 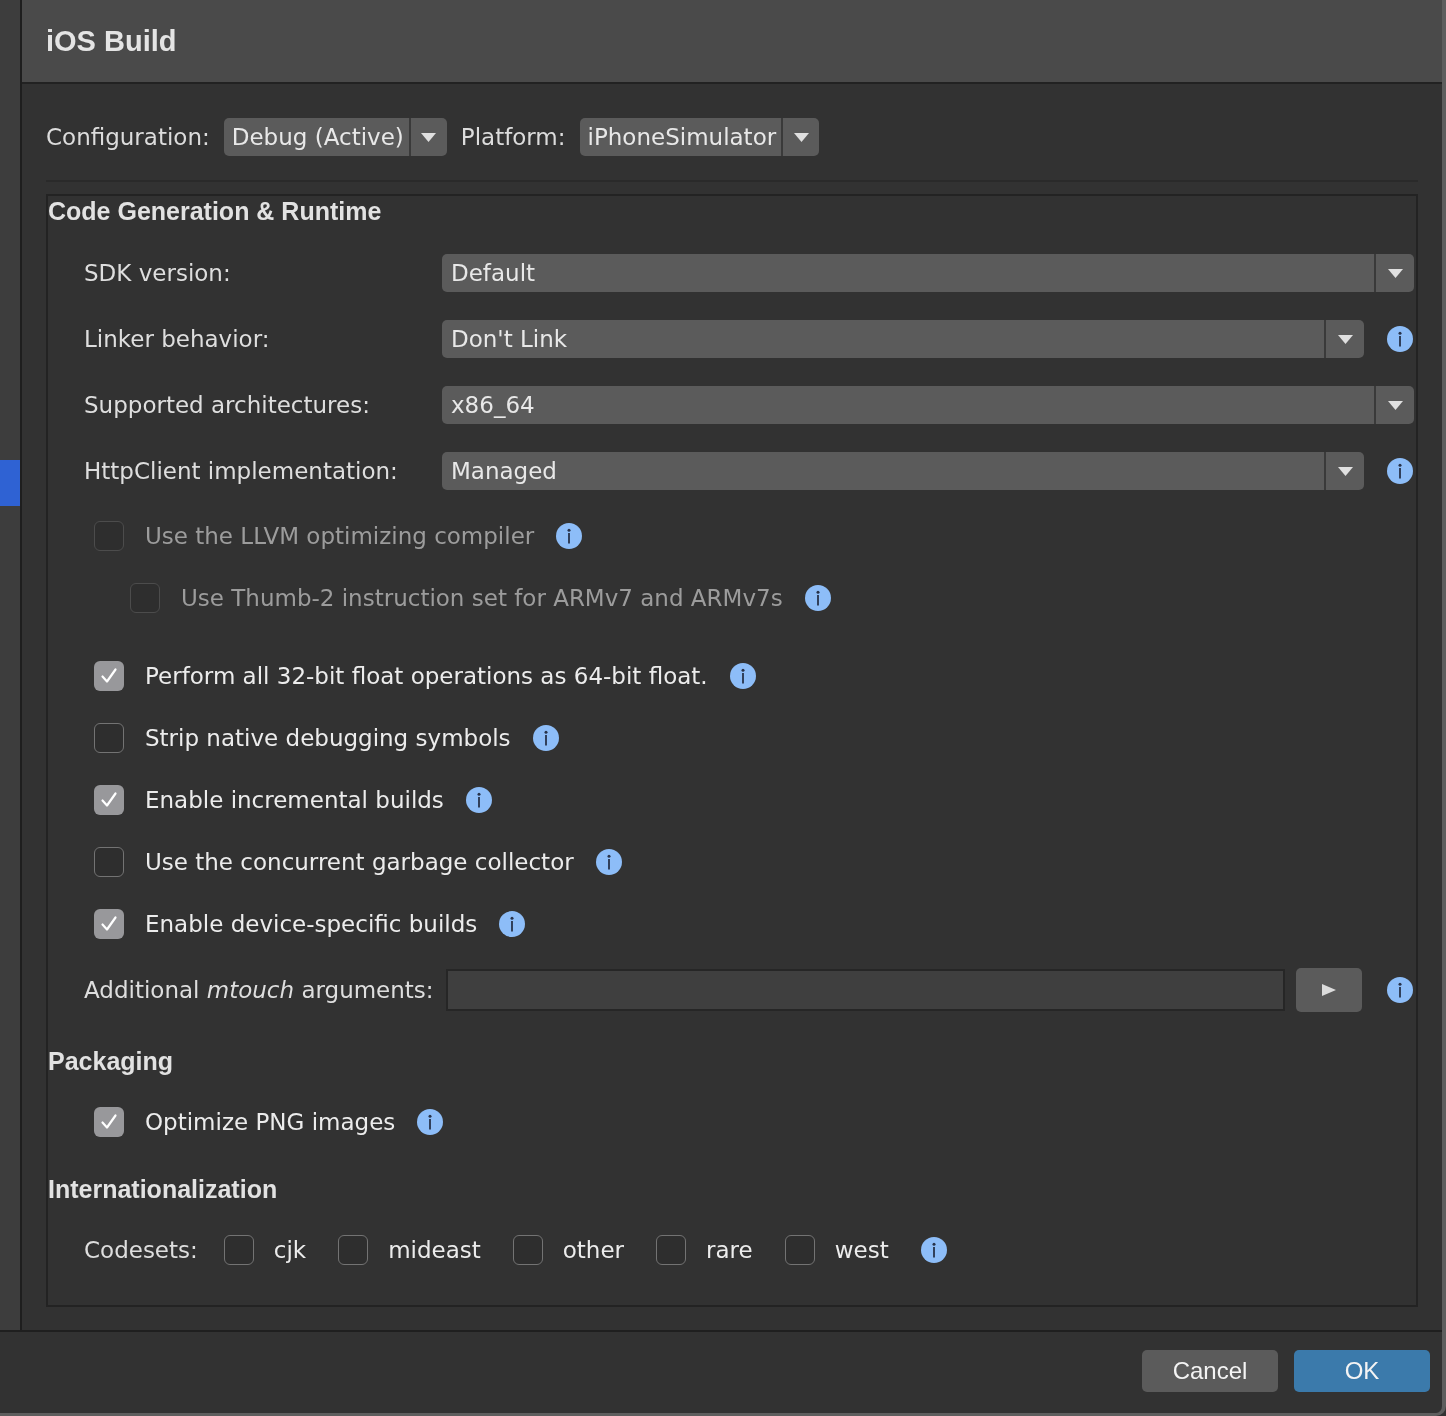 I want to click on checkbox-label: Strip native debugging symbols, so click(x=328, y=738).